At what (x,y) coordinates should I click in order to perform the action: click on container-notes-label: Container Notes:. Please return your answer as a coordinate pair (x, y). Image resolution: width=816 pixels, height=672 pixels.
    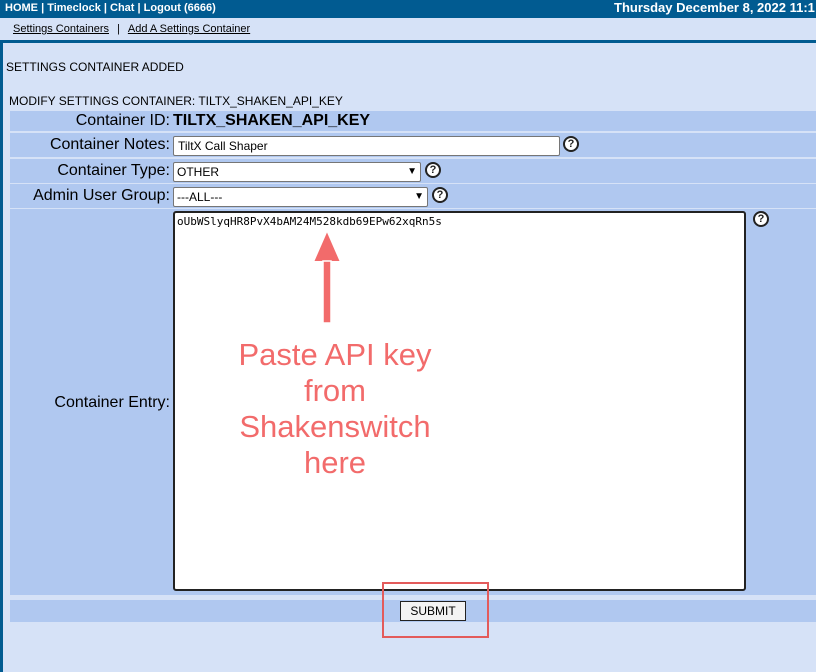
    Looking at the image, I should click on (109, 144).